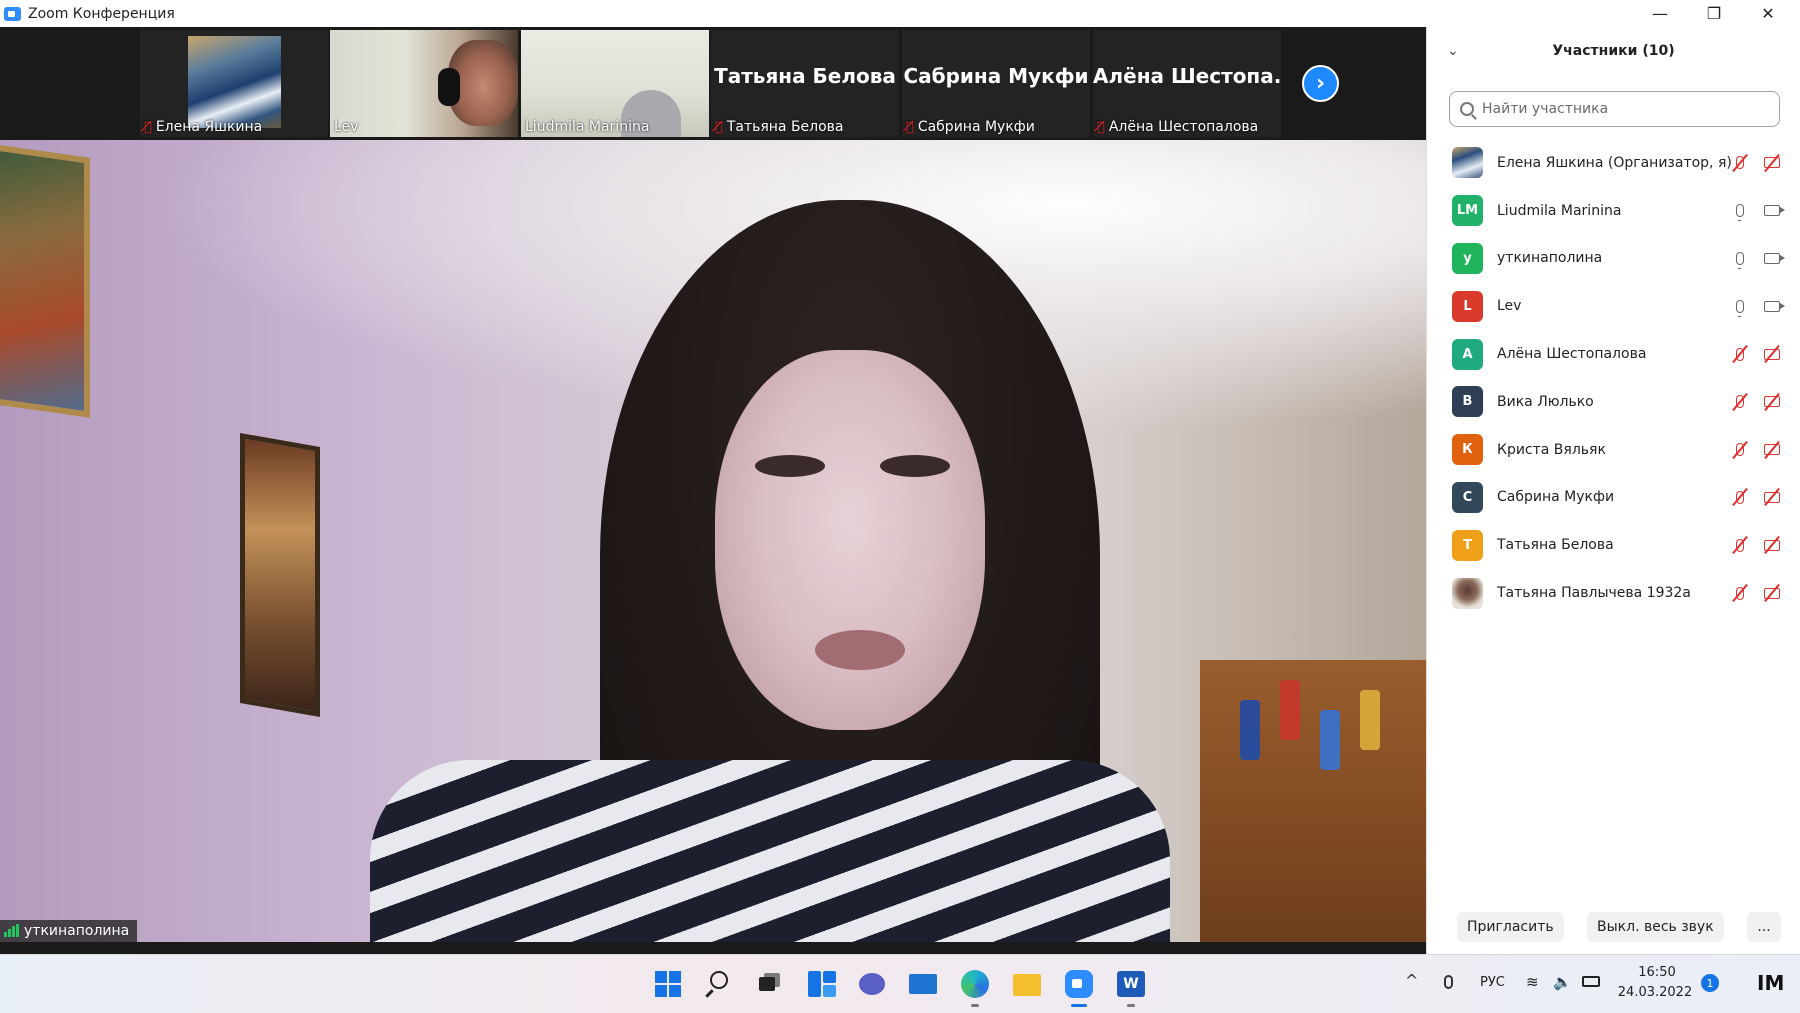  What do you see at coordinates (424, 83) in the screenshot?
I see `video-tile: Lev` at bounding box center [424, 83].